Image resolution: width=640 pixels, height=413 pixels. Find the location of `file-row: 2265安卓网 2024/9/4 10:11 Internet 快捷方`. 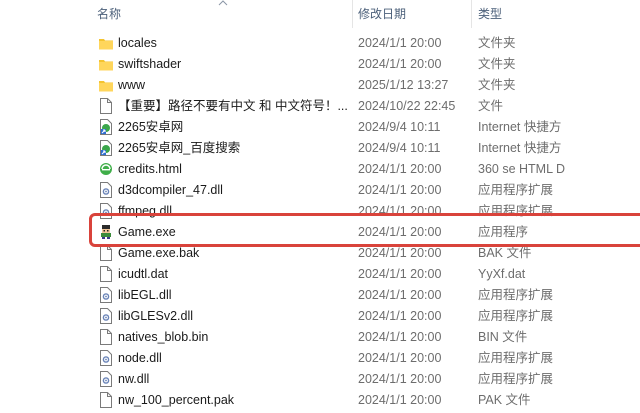

file-row: 2265安卓网 2024/9/4 10:11 Internet 快捷方 is located at coordinates (320, 127).